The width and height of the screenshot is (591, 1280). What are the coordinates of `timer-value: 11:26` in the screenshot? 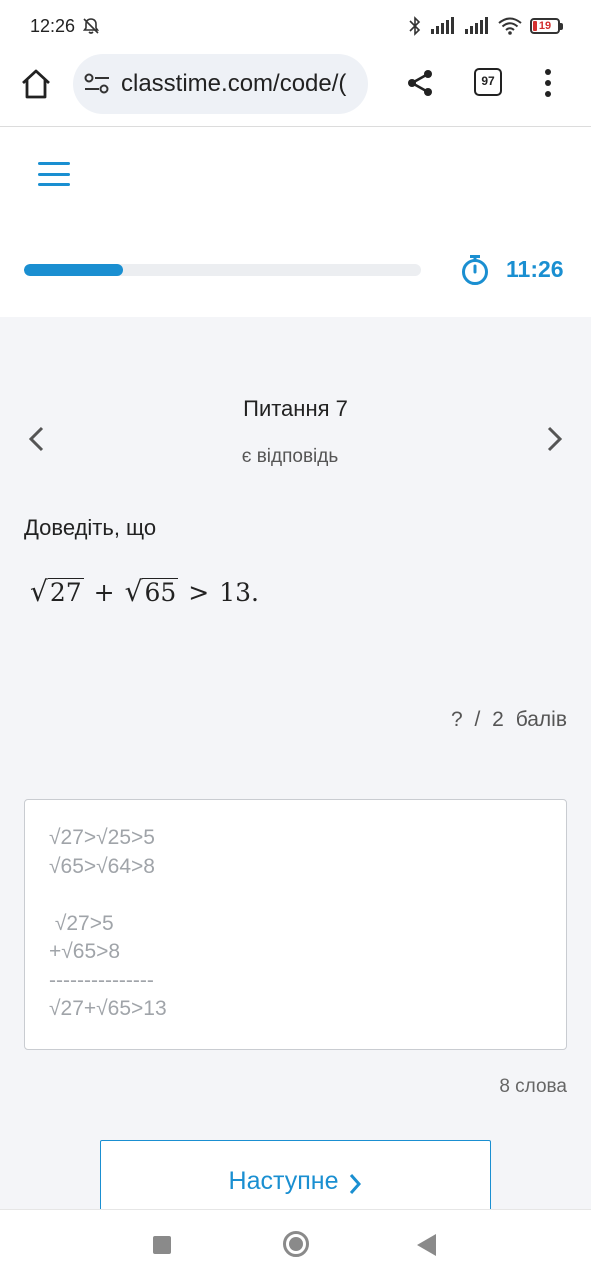 It's located at (535, 269).